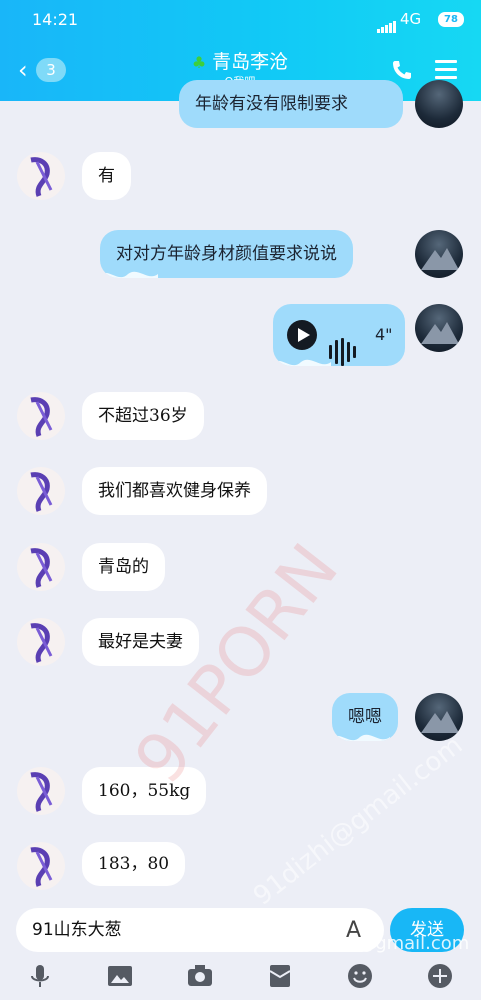 The width and height of the screenshot is (481, 1000). I want to click on message-bubble-sent: 对对方年龄身材颜值要求说说, so click(226, 254).